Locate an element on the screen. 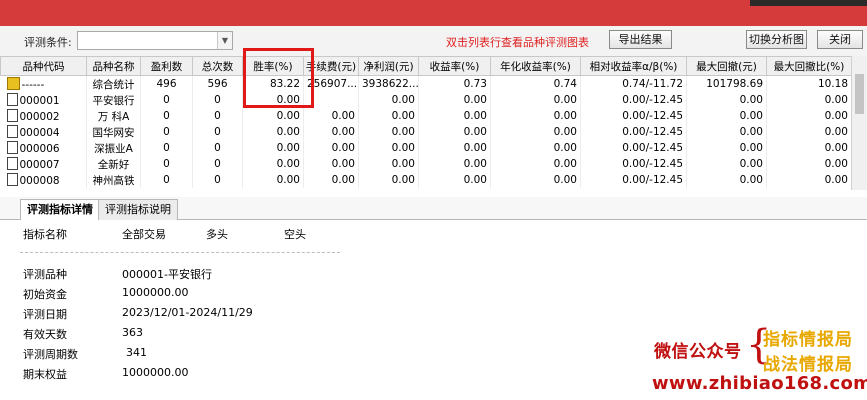 Image resolution: width=867 pixels, height=400 pixels. col-header-total-count: 总次数 is located at coordinates (217, 66).